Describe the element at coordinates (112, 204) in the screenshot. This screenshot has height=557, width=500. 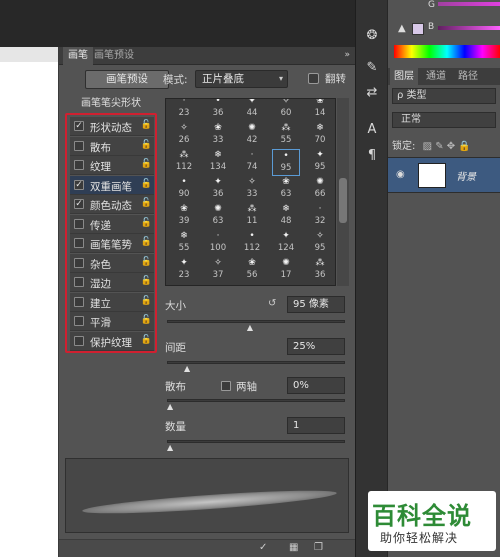
I see `brush-option-item: ✓ 颜色动态 🔓` at that location.